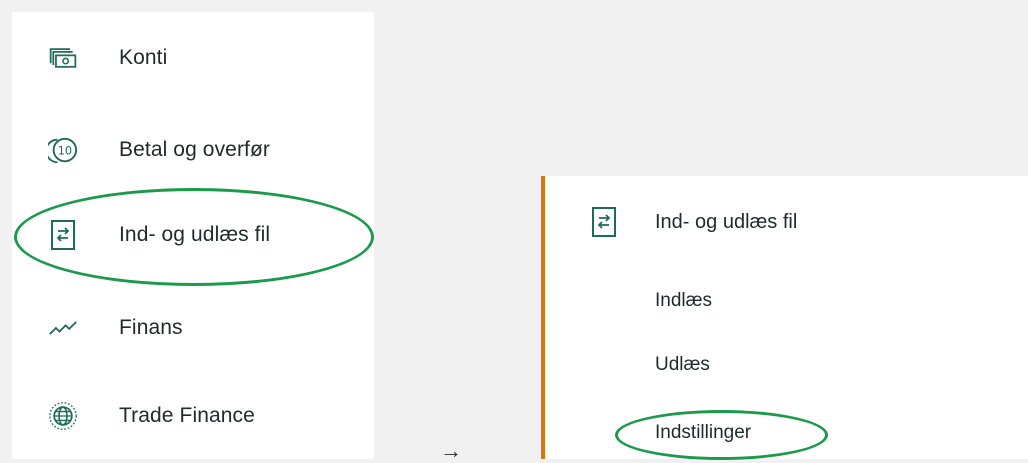  I want to click on finance-chart-icon, so click(63, 328).